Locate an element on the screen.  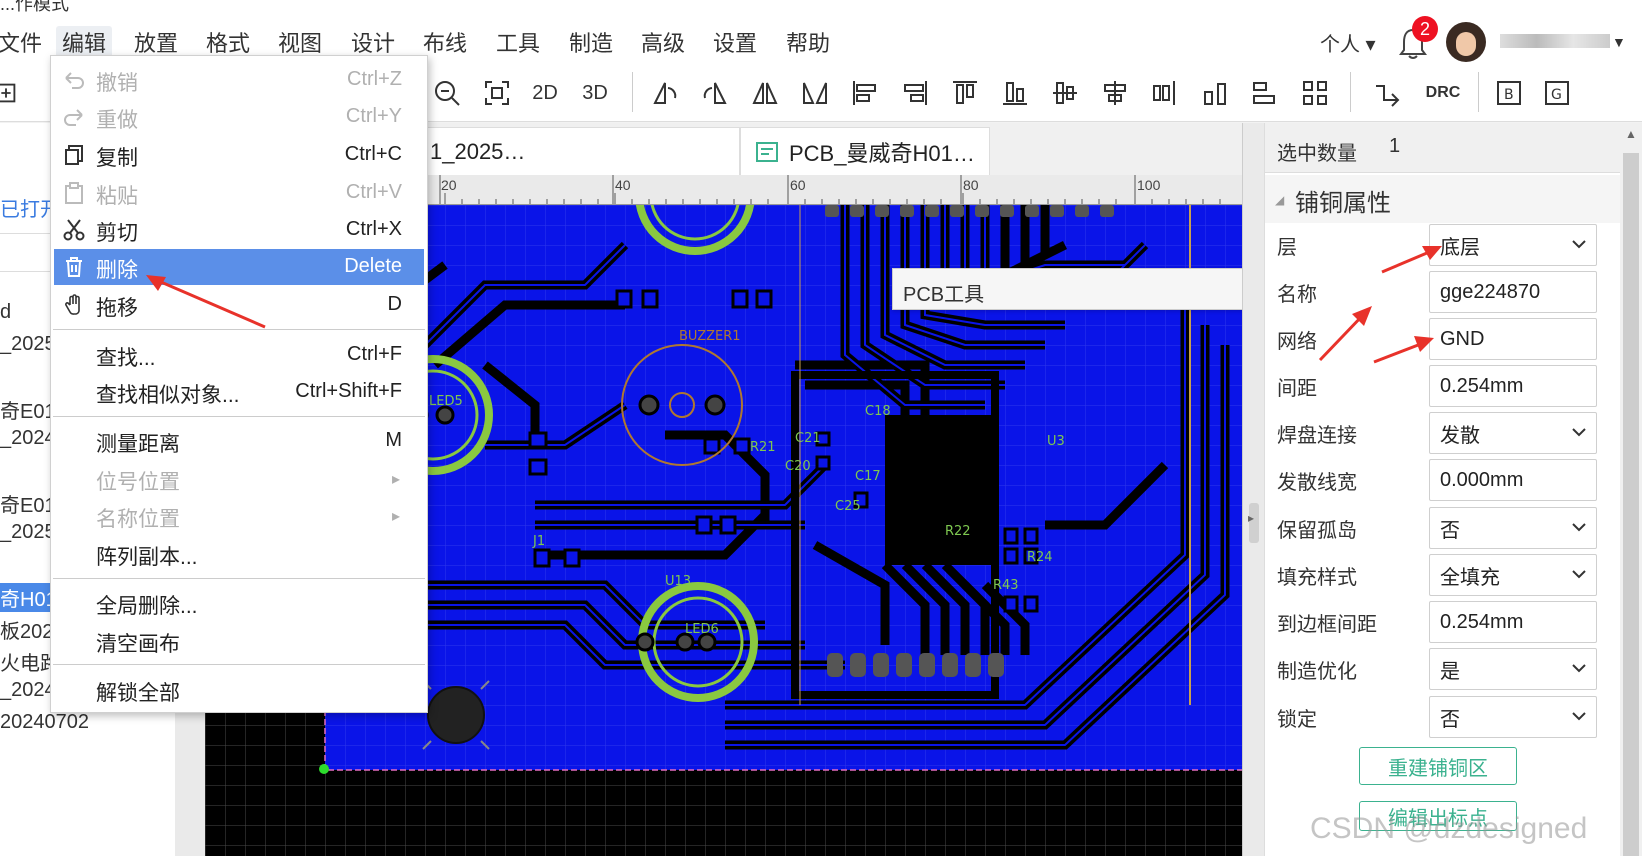
panel-splitter: ▸ is located at coordinates (1253, 489).